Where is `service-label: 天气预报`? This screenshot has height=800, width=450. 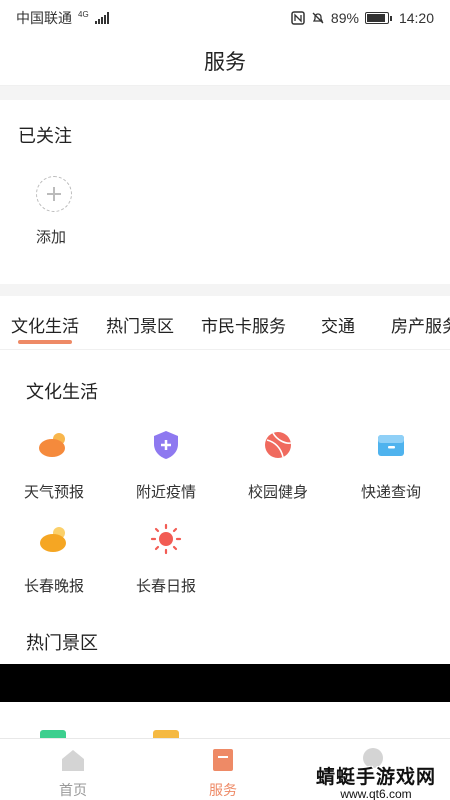 service-label: 天气预报 is located at coordinates (53, 492).